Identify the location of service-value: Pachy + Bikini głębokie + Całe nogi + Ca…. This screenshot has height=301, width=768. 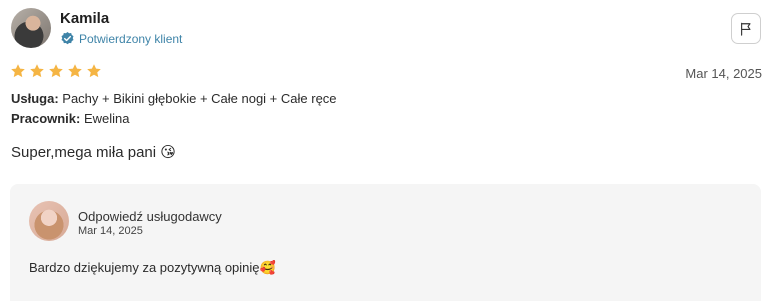
(197, 98).